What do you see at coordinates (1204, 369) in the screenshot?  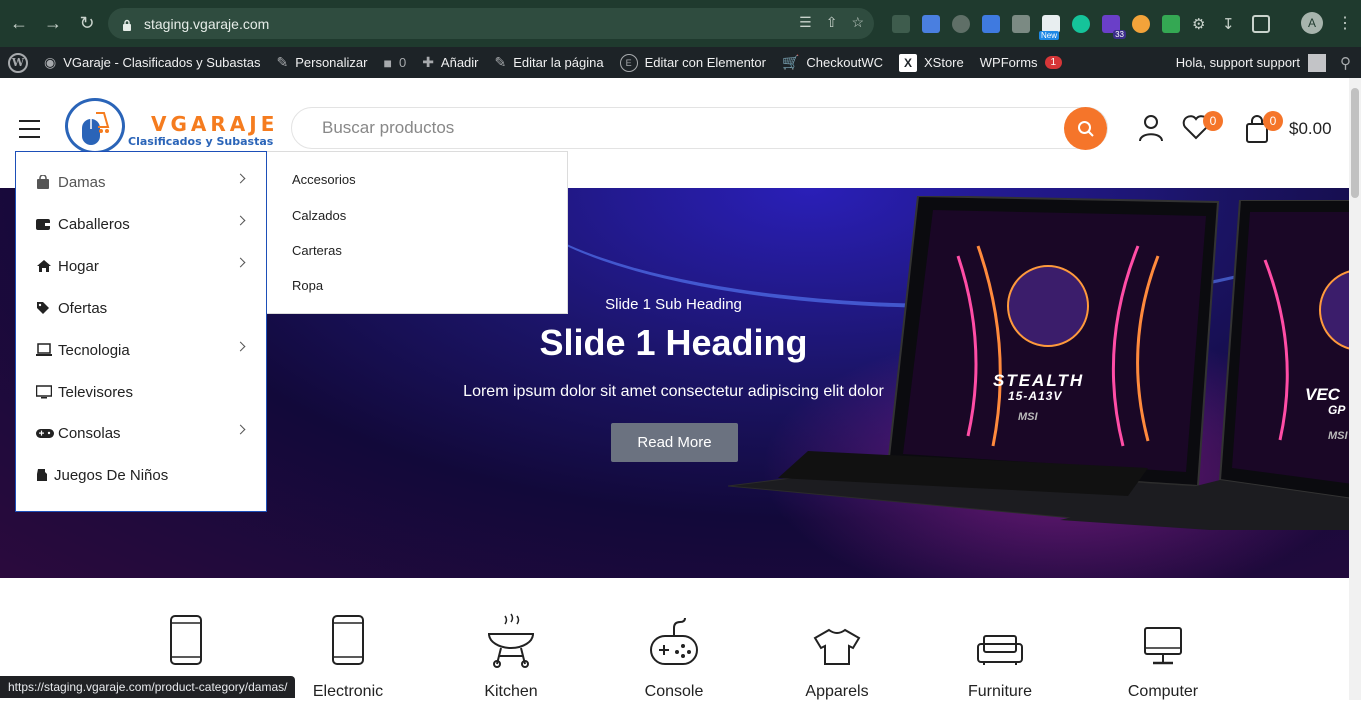 I see `laptop-image-2: VEC GP MSI` at bounding box center [1204, 369].